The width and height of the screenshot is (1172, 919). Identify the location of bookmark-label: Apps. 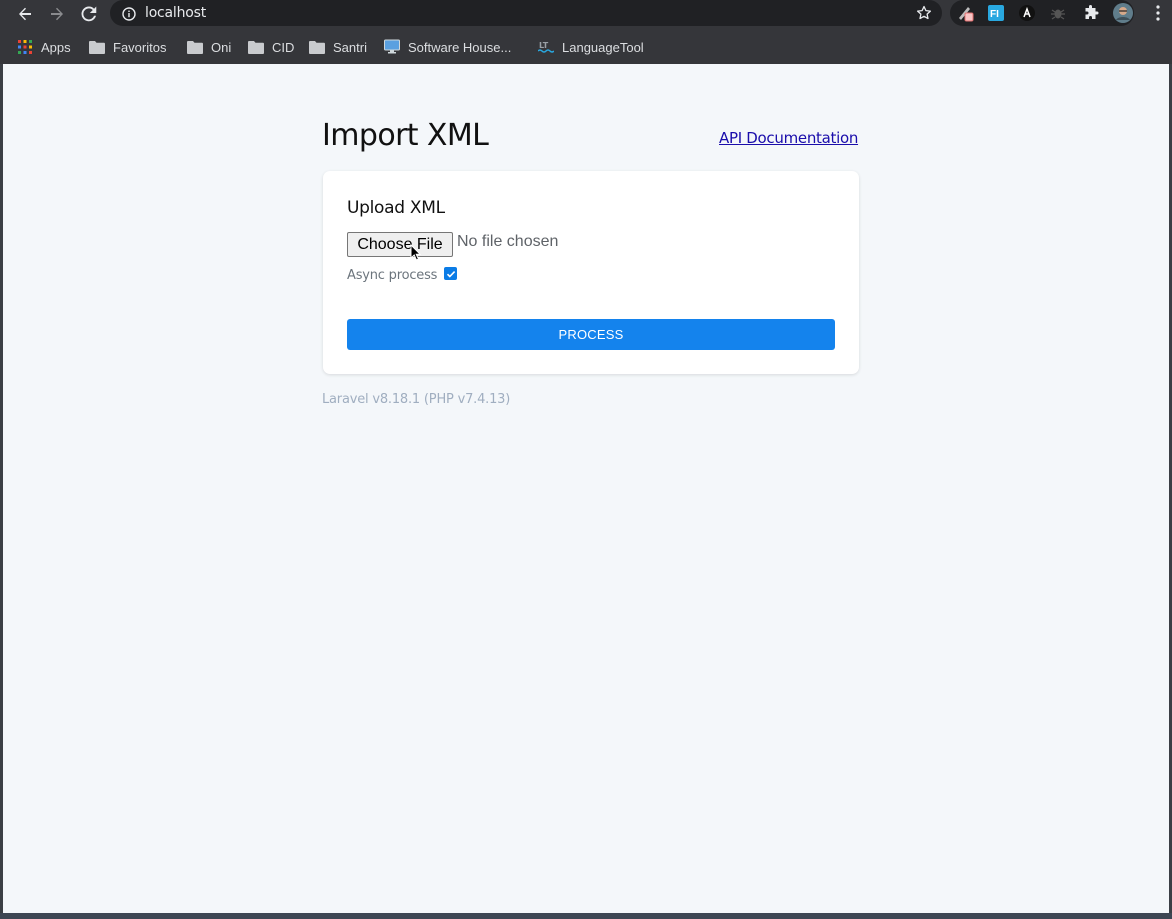
(56, 47).